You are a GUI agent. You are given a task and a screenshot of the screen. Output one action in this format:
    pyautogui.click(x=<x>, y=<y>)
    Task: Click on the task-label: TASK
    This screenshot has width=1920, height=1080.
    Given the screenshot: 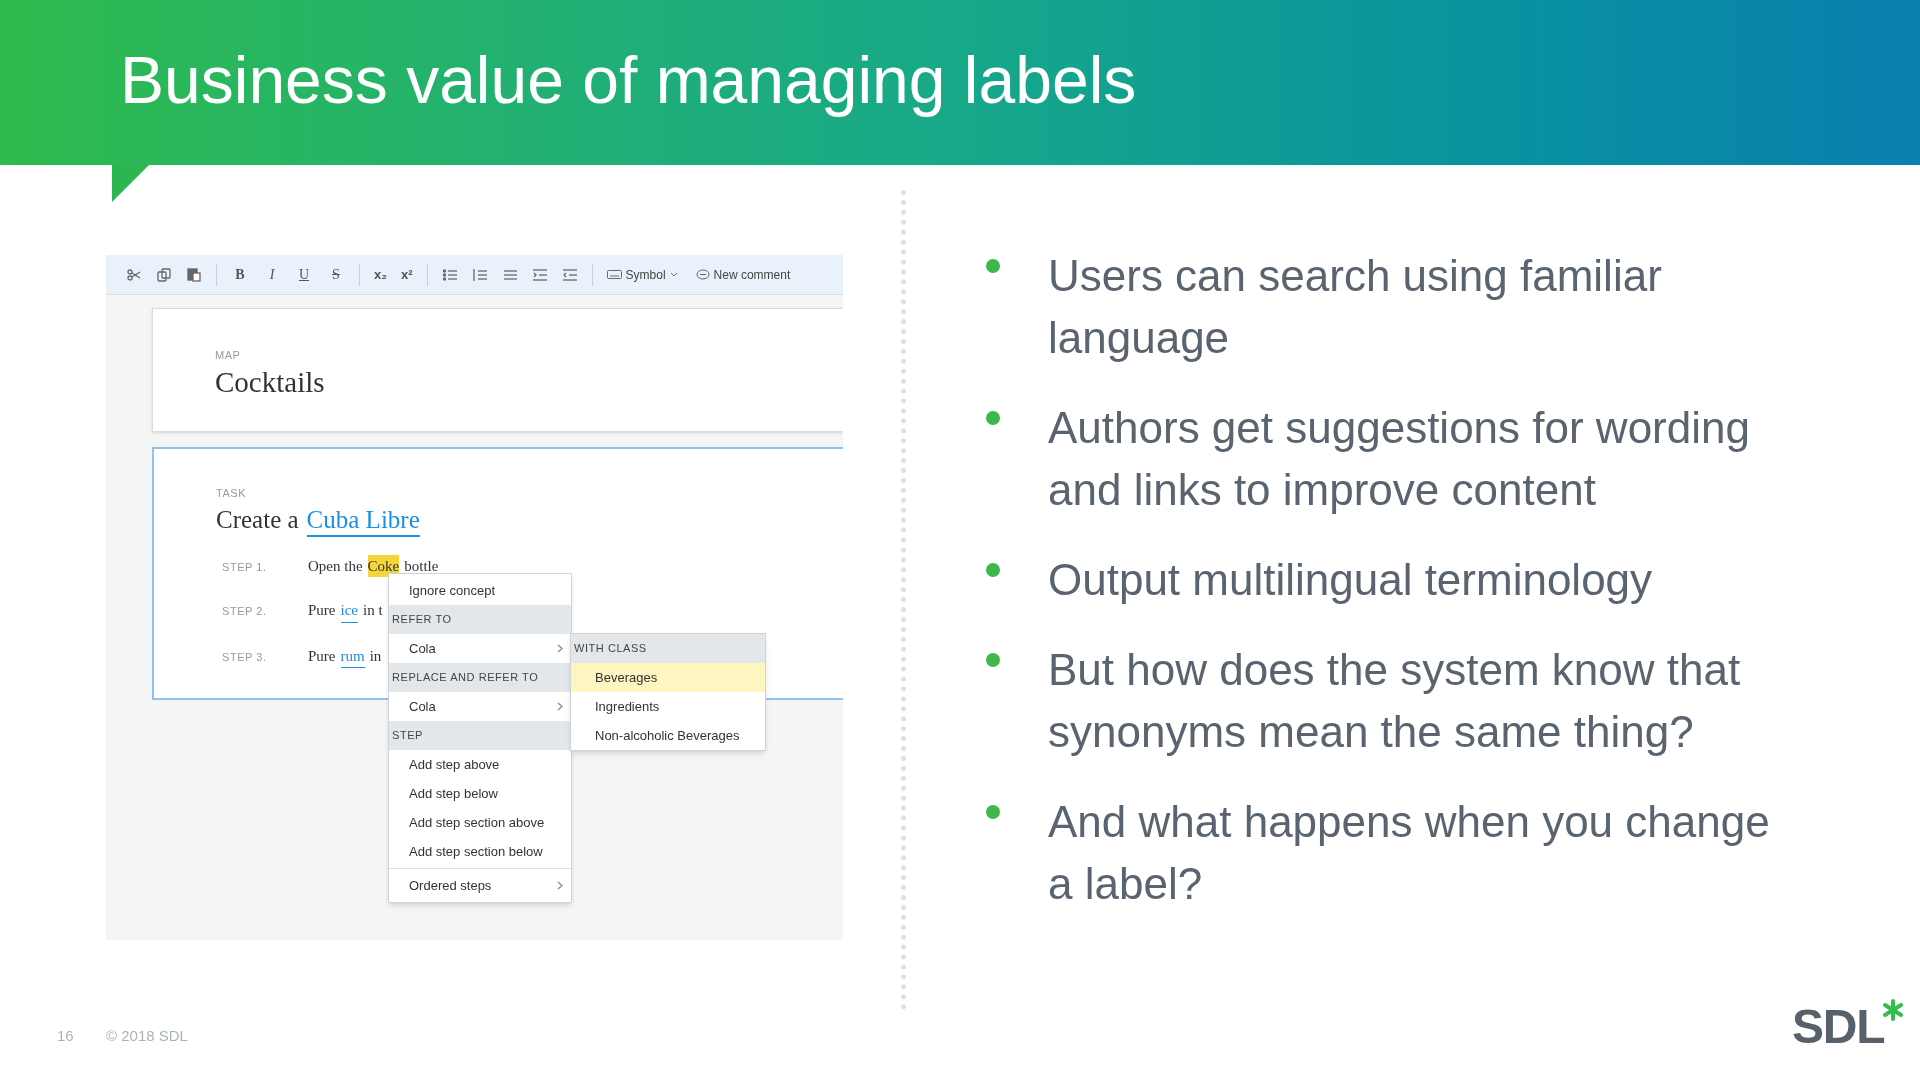 What is the action you would take?
    pyautogui.click(x=232, y=493)
    